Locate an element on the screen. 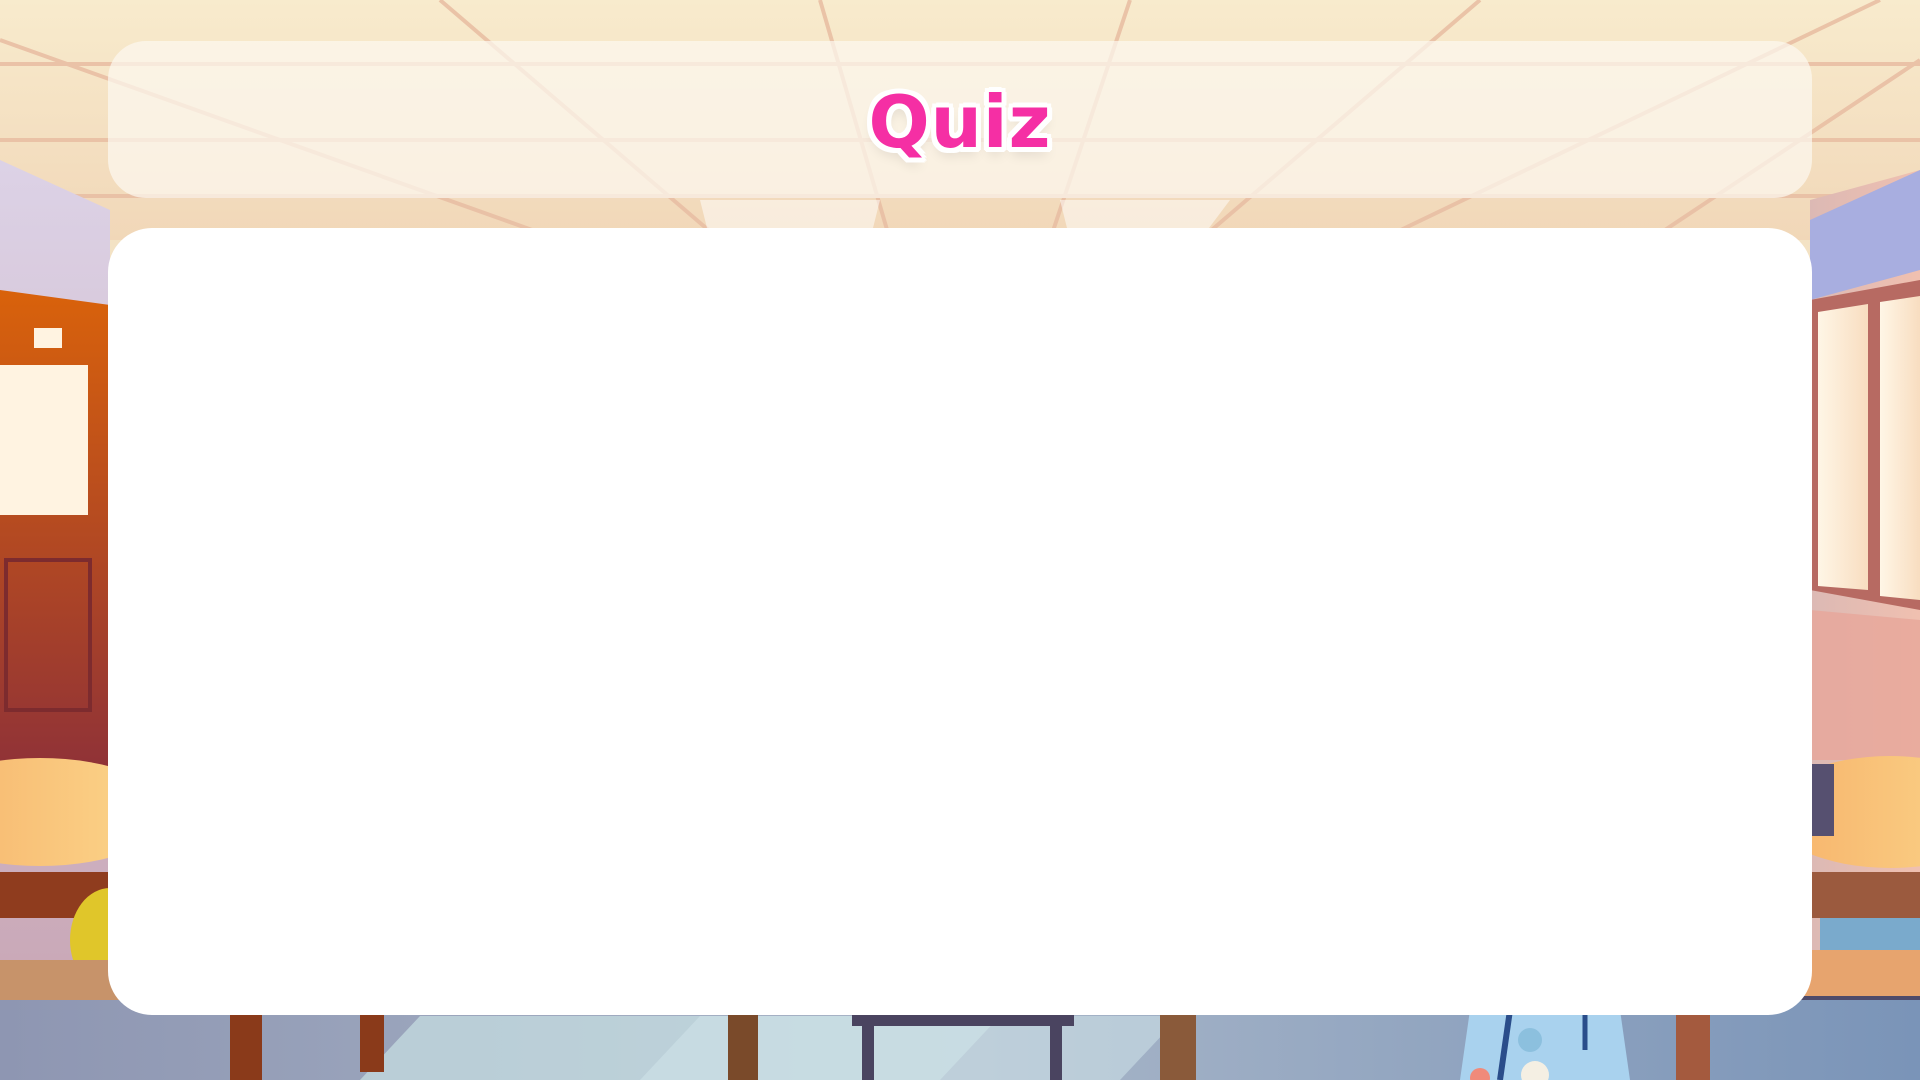  title-banner: Quiz is located at coordinates (960, 119).